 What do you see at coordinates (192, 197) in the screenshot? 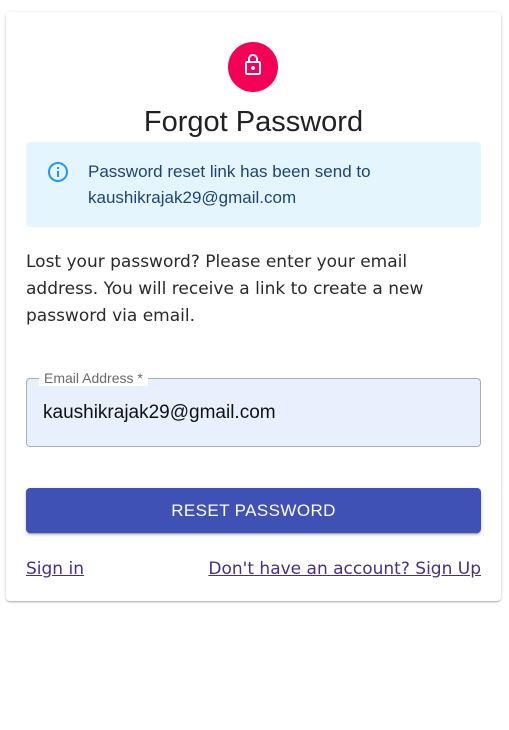
I see `alert-email: kaushikrajak29@gmail.com` at bounding box center [192, 197].